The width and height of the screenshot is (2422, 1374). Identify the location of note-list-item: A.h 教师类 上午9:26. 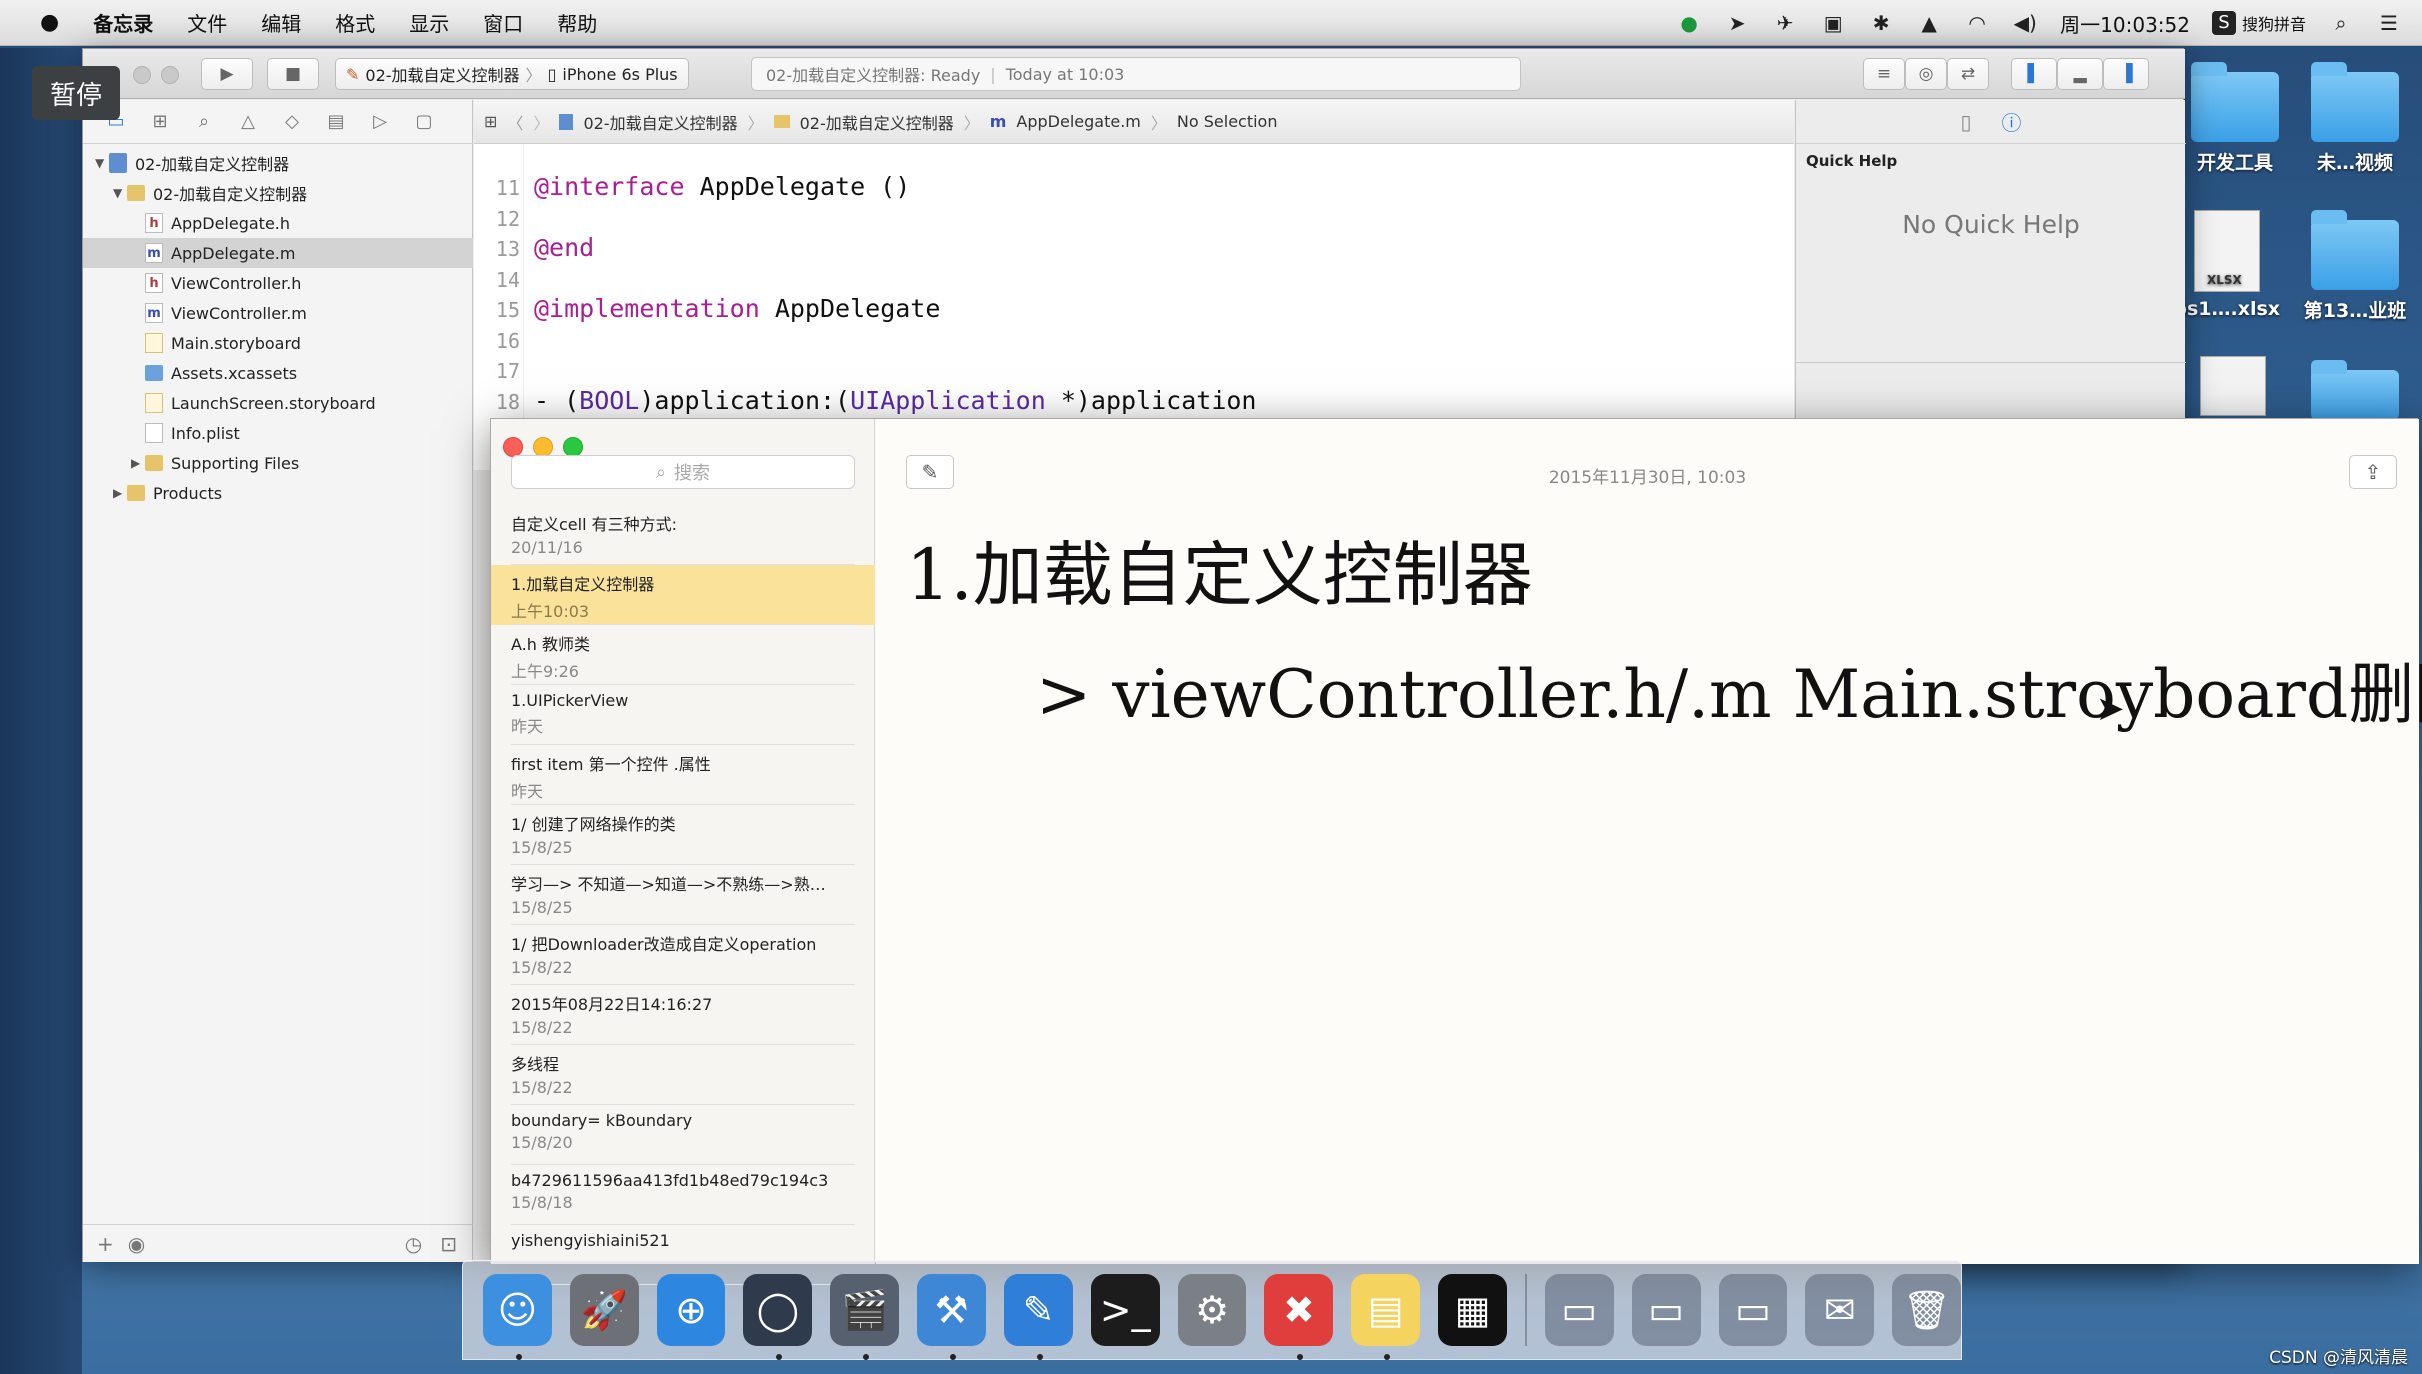
(683, 655).